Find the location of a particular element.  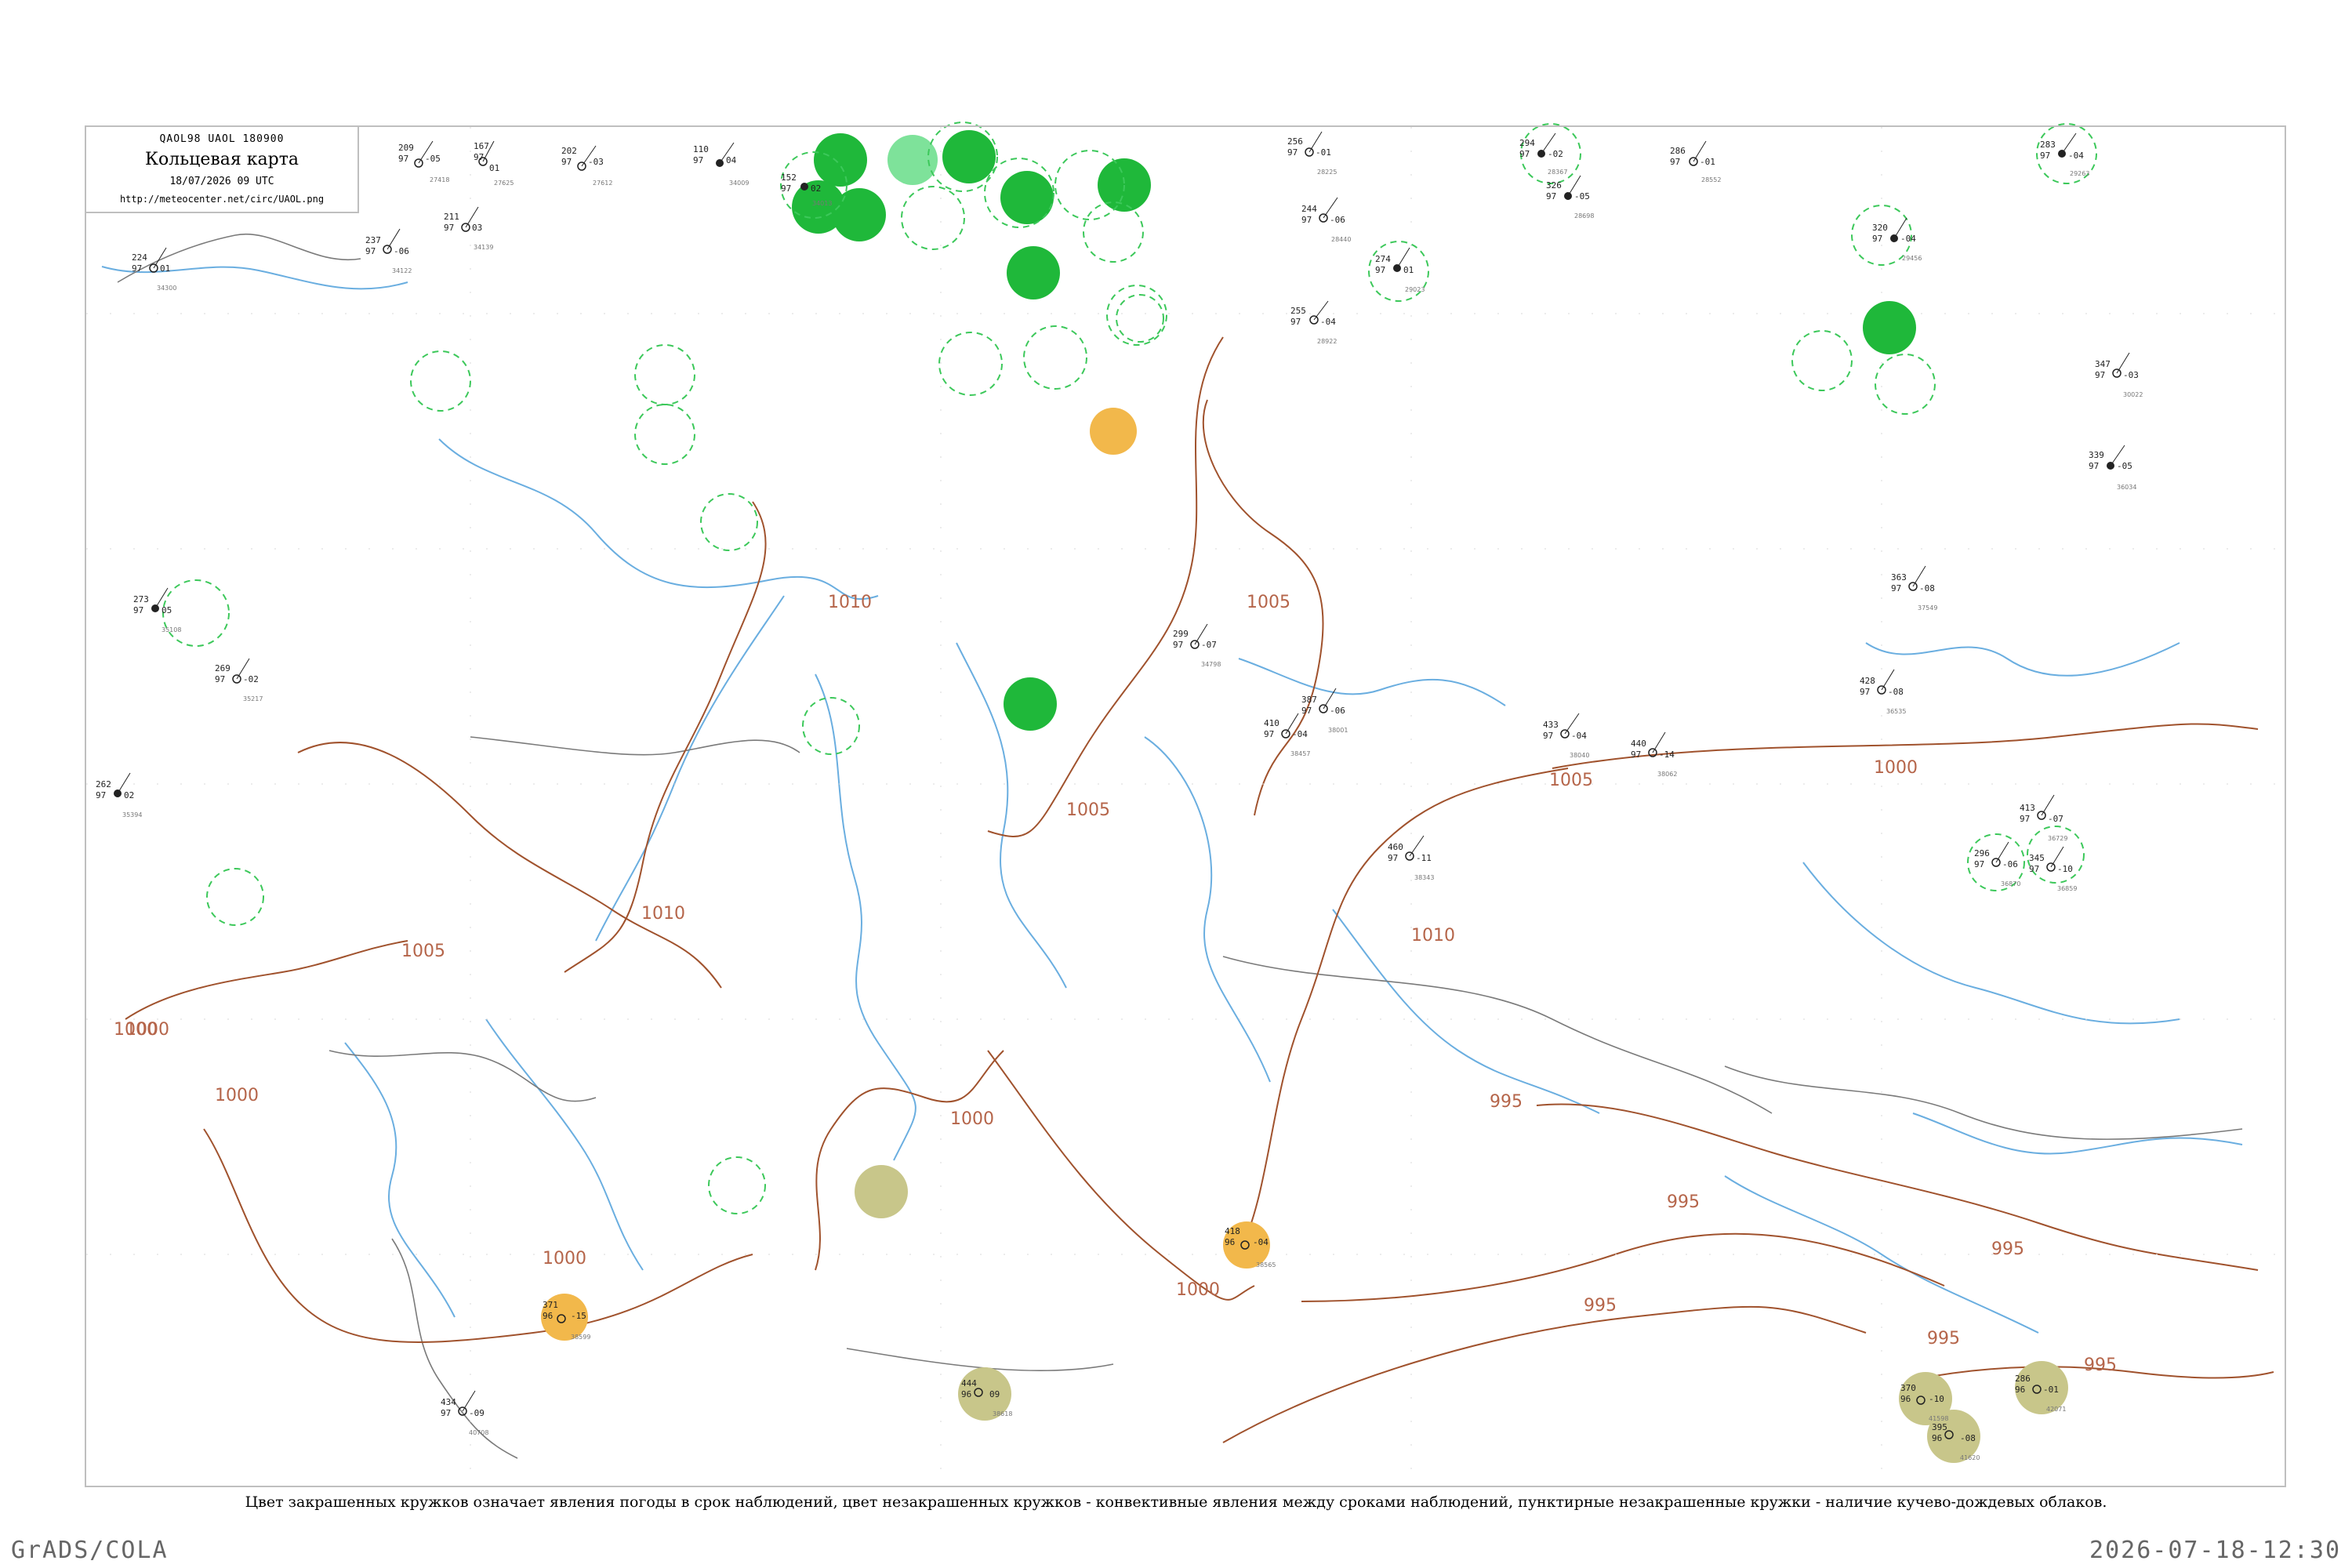

footer-software: GrADS/COLA is located at coordinates (90, 1550).